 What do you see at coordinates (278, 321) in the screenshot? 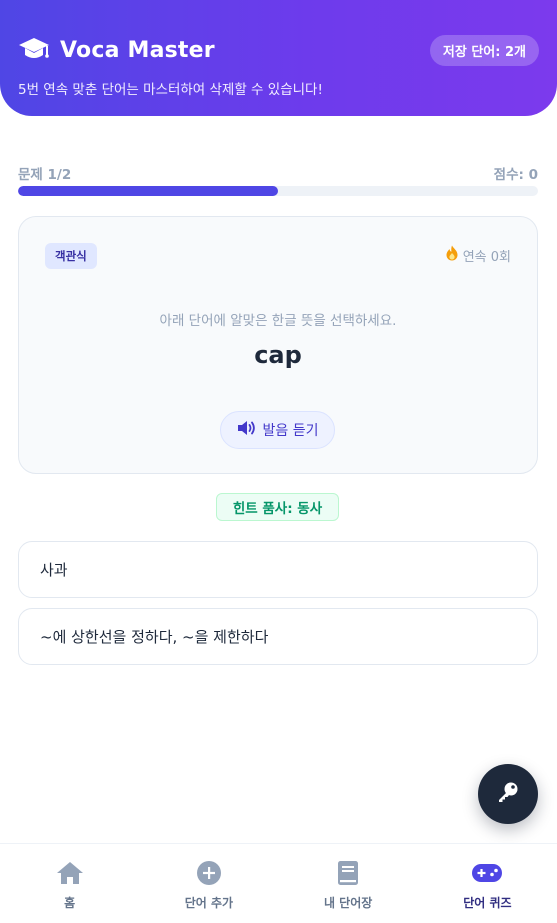
I see `question-instruction: 아래 단어에 알맞은 한글 뜻을 선택하세요.` at bounding box center [278, 321].